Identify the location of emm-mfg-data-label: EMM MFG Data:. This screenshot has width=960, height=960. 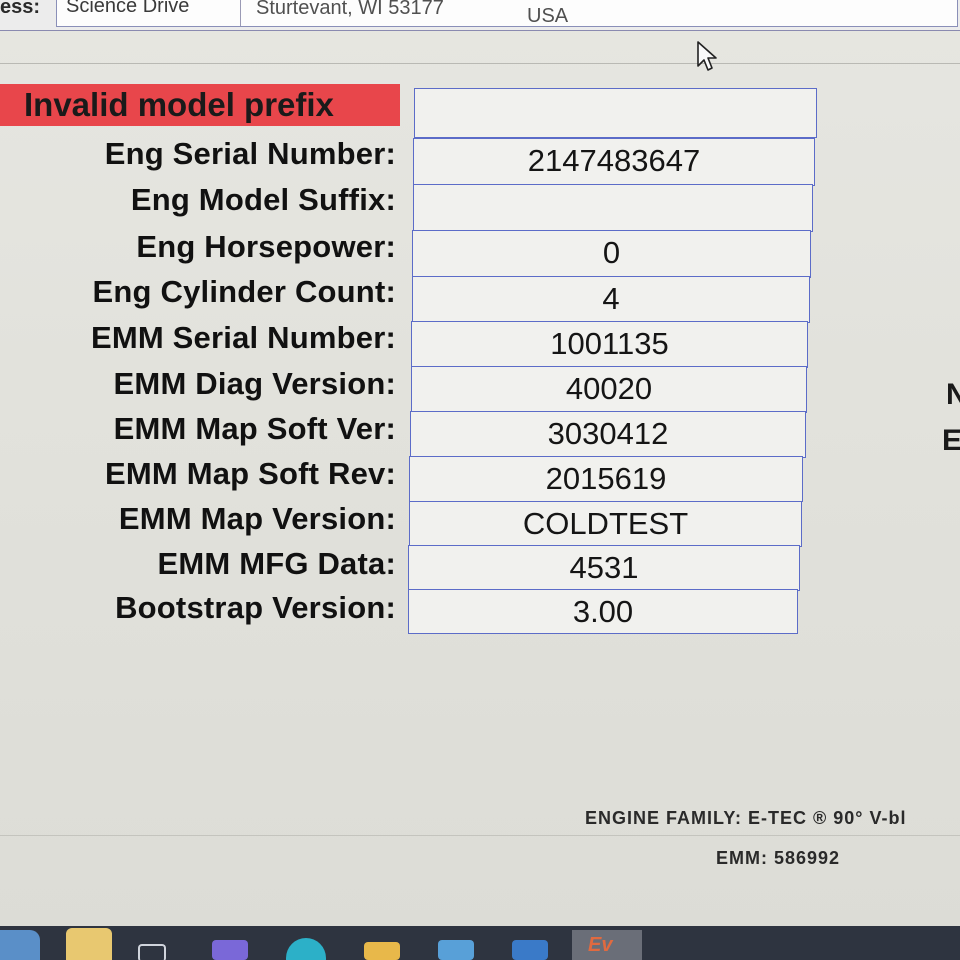
(276, 563).